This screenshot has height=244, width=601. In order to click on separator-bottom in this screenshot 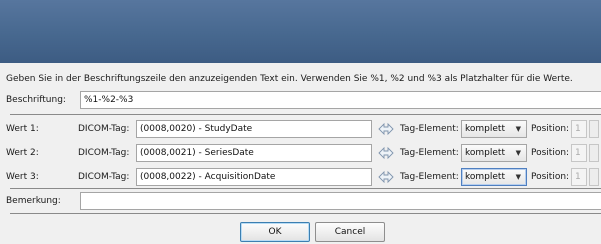, I will do `click(305, 213)`.